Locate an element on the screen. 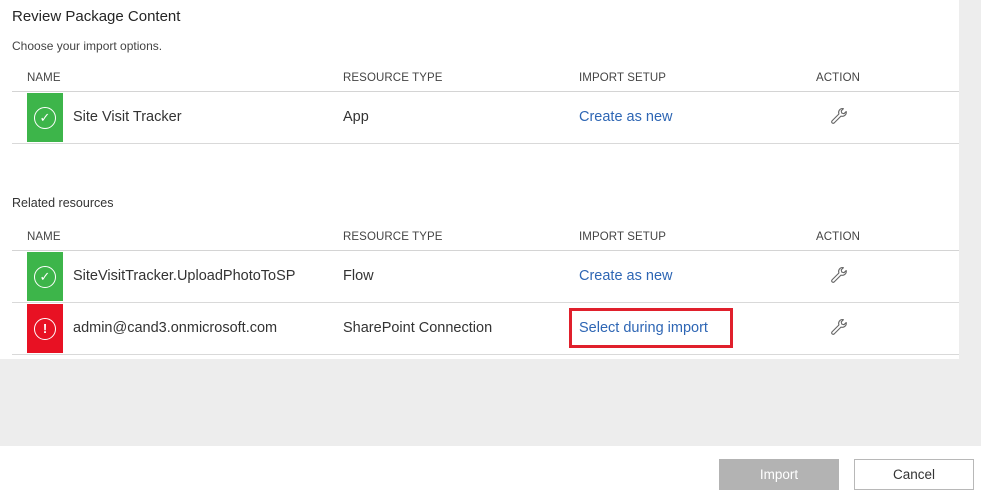  resource-type: SharePoint Connection is located at coordinates (418, 328).